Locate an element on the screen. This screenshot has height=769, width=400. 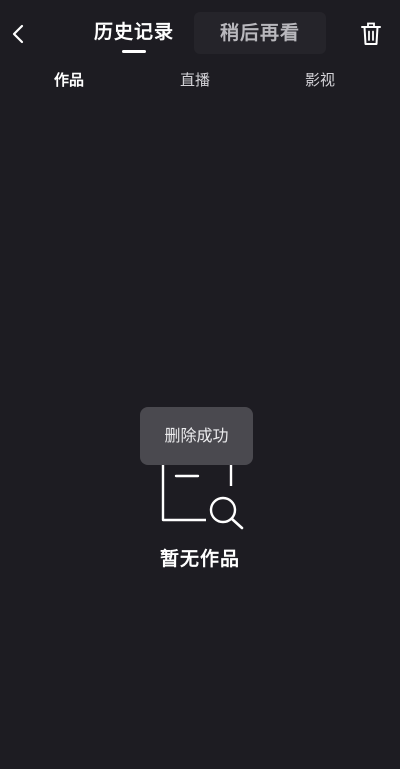
subtab-works: 作品 is located at coordinates (69, 80).